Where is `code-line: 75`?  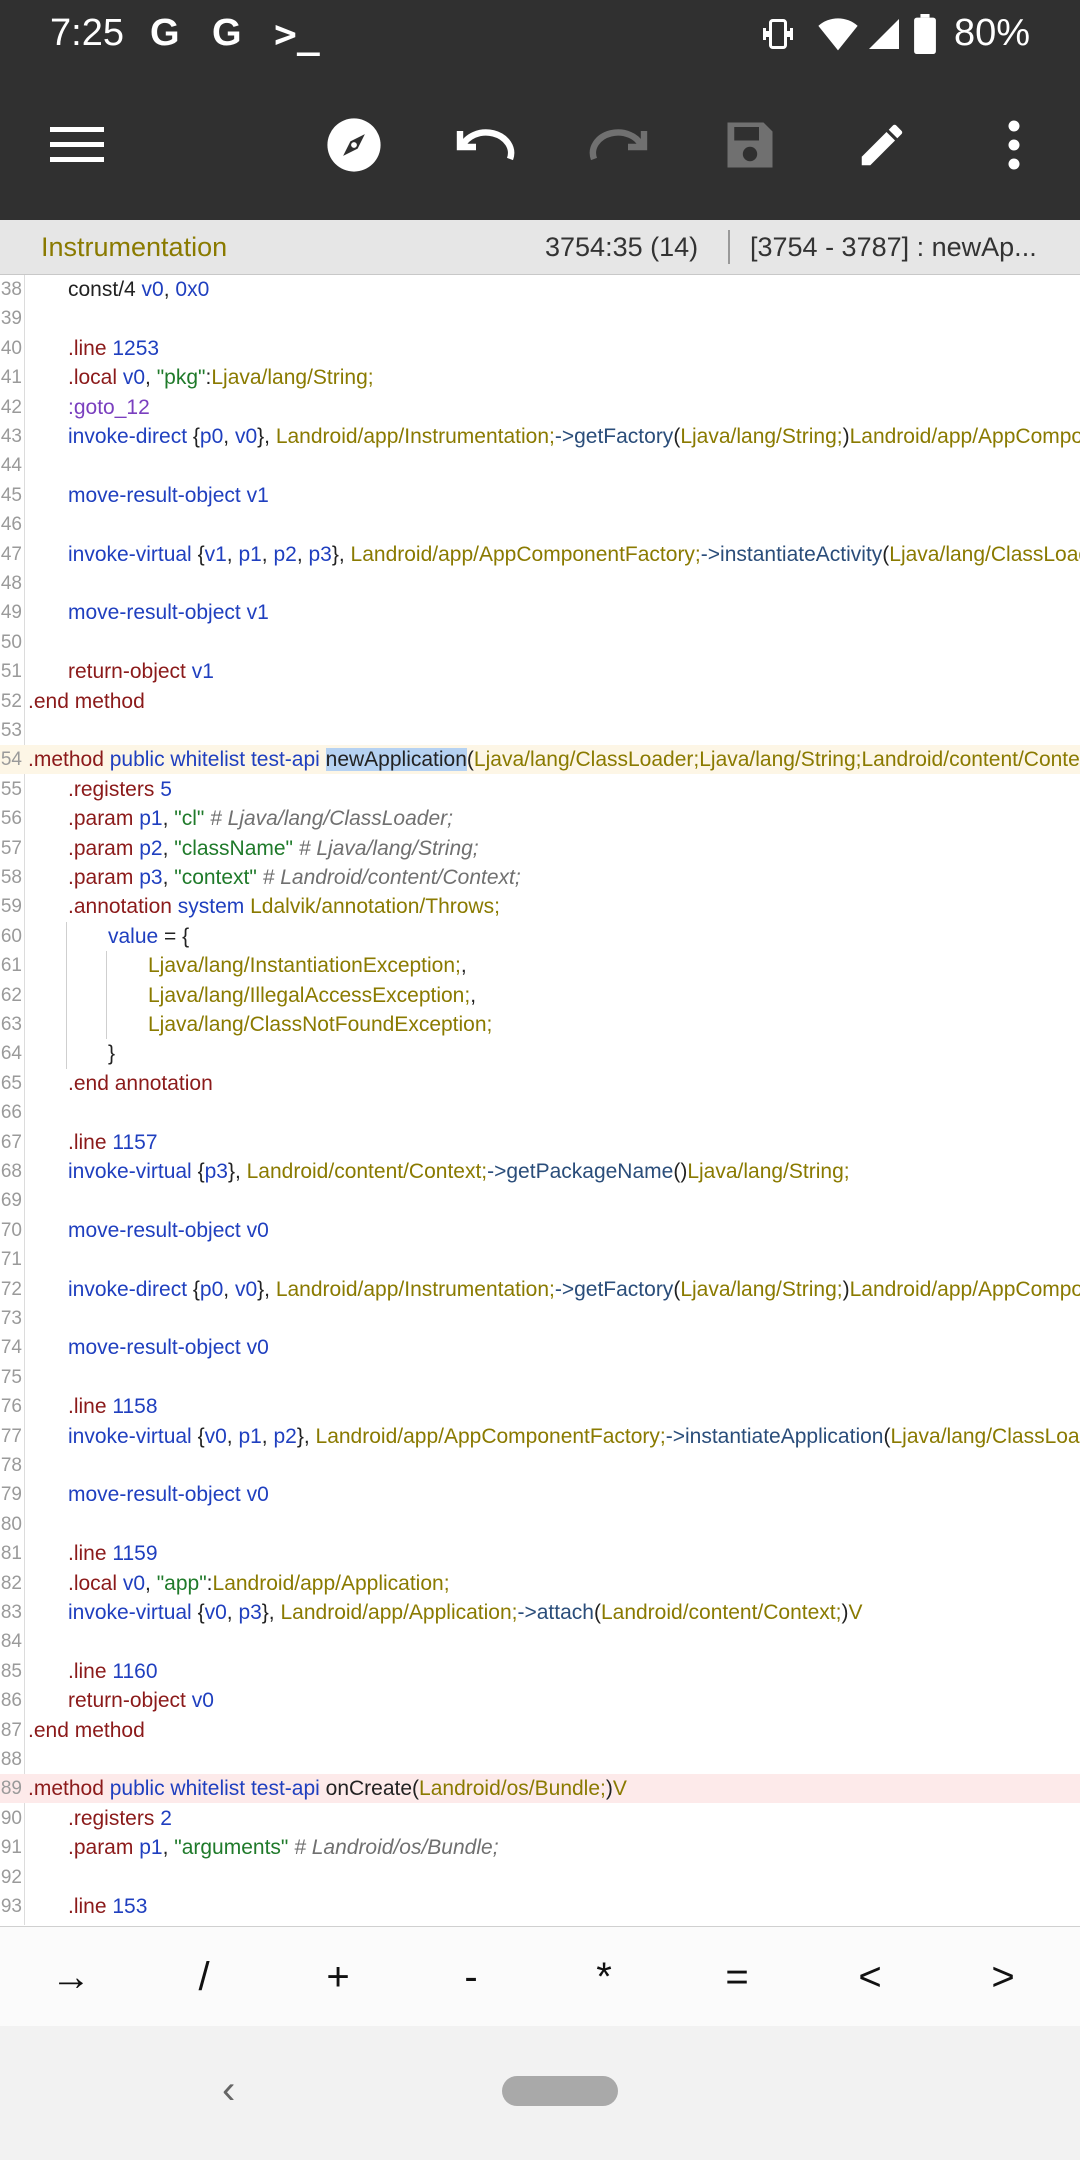 code-line: 75 is located at coordinates (540, 1377).